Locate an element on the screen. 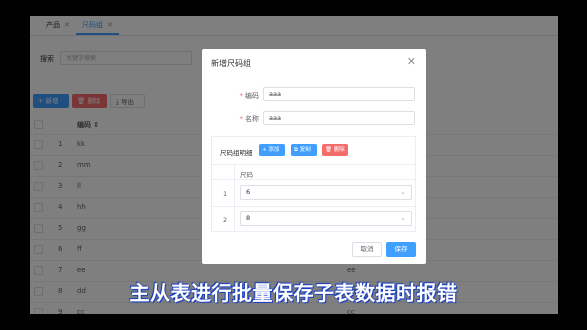 This screenshot has height=330, width=587. code-label-text: 编码 is located at coordinates (252, 96).